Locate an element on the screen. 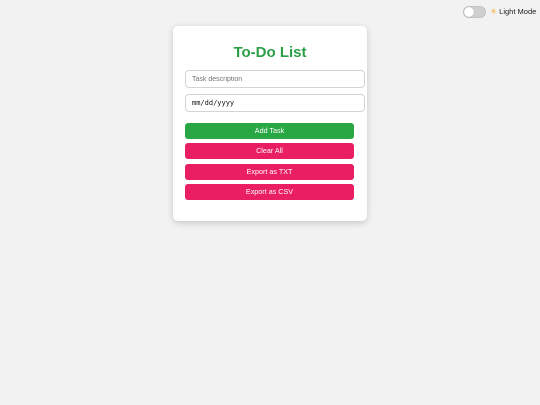 The width and height of the screenshot is (540, 405). page-title: To-Do List is located at coordinates (270, 52).